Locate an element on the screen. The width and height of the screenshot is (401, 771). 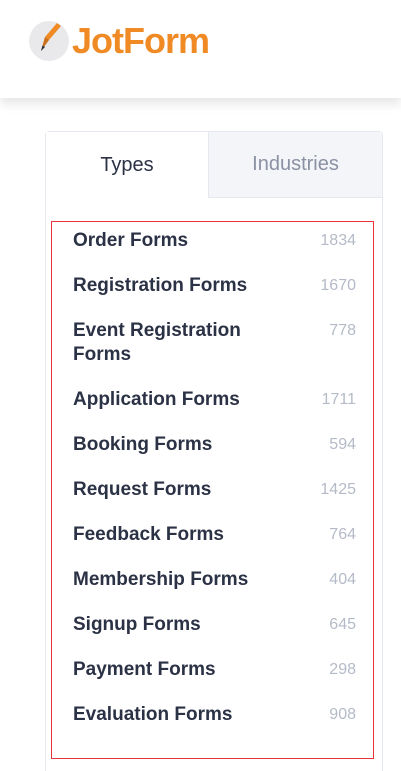
jotform-logo: JotForm is located at coordinates (119, 41).